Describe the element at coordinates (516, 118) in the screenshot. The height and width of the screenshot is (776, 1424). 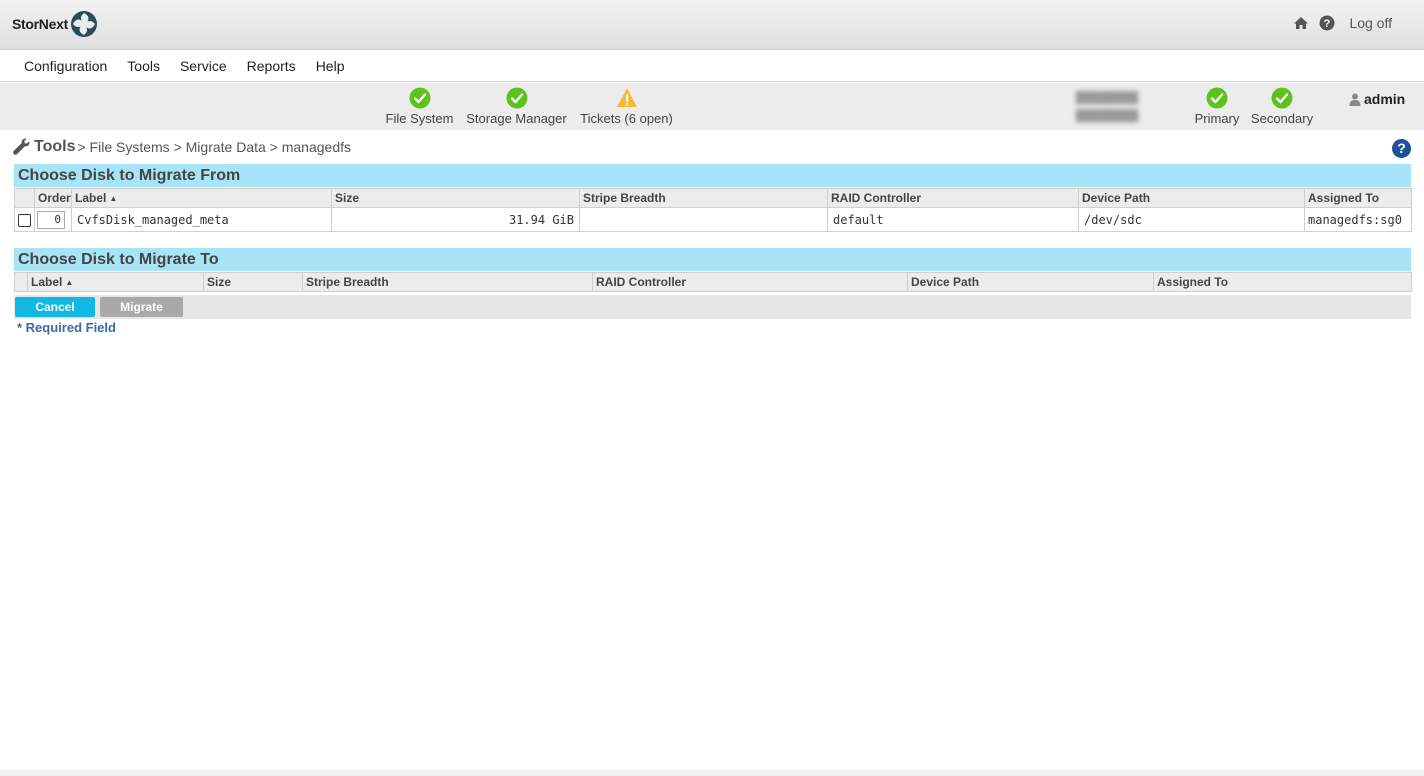
I see `status-label: Storage Manager` at that location.